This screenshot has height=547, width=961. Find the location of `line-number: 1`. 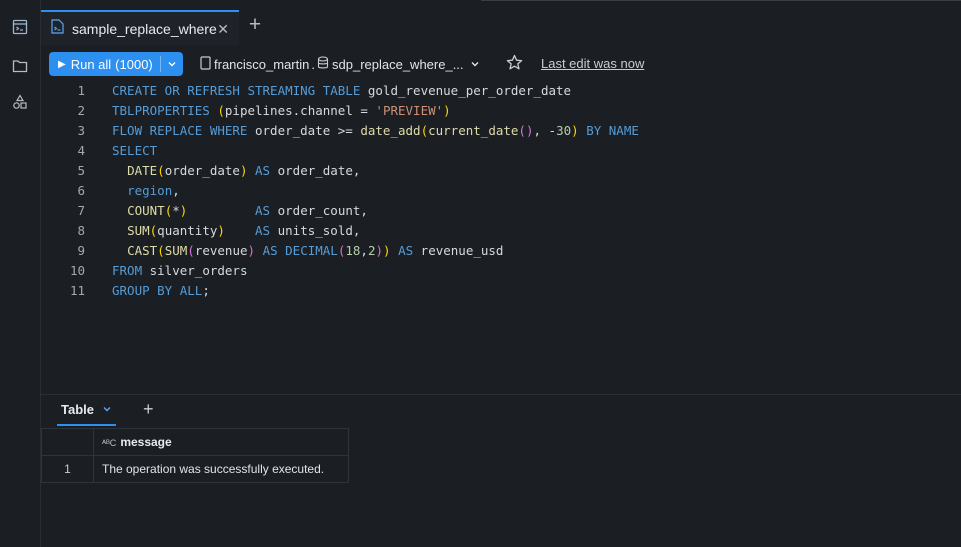

line-number: 1 is located at coordinates (81, 90).